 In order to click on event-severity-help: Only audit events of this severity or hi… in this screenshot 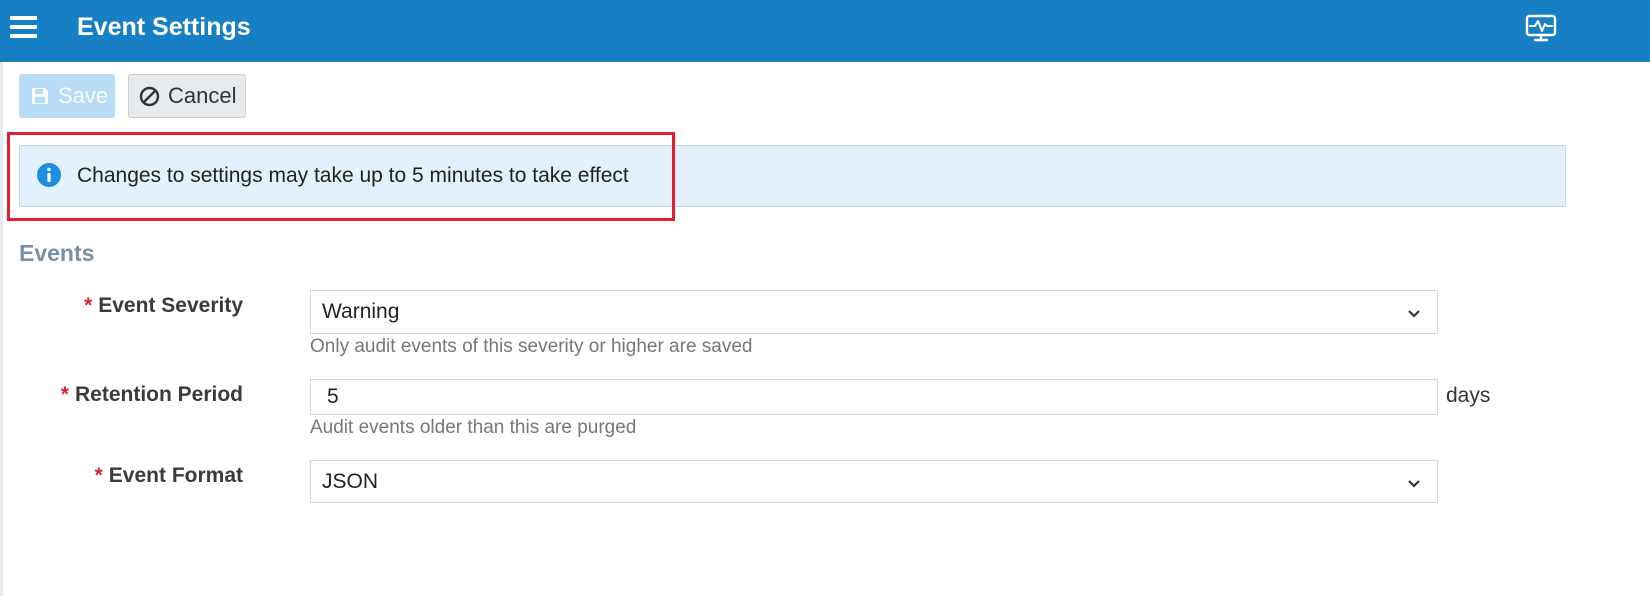, I will do `click(531, 346)`.